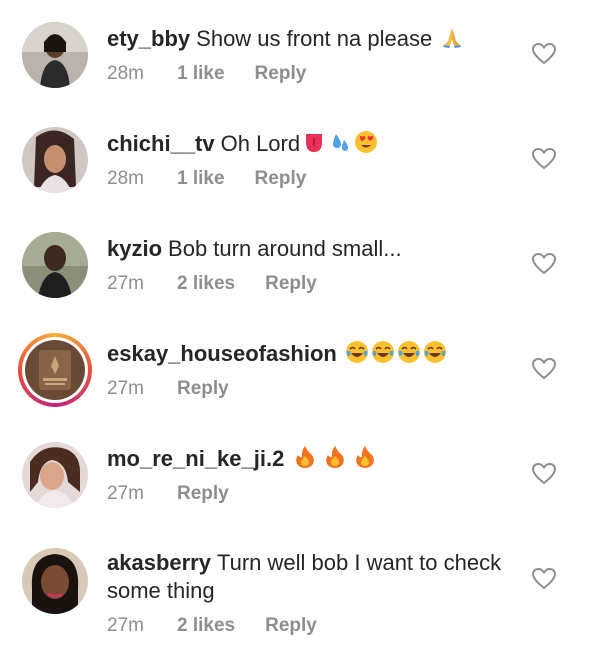 The image size is (590, 650). Describe the element at coordinates (366, 145) in the screenshot. I see `heart-eyes-icon` at that location.